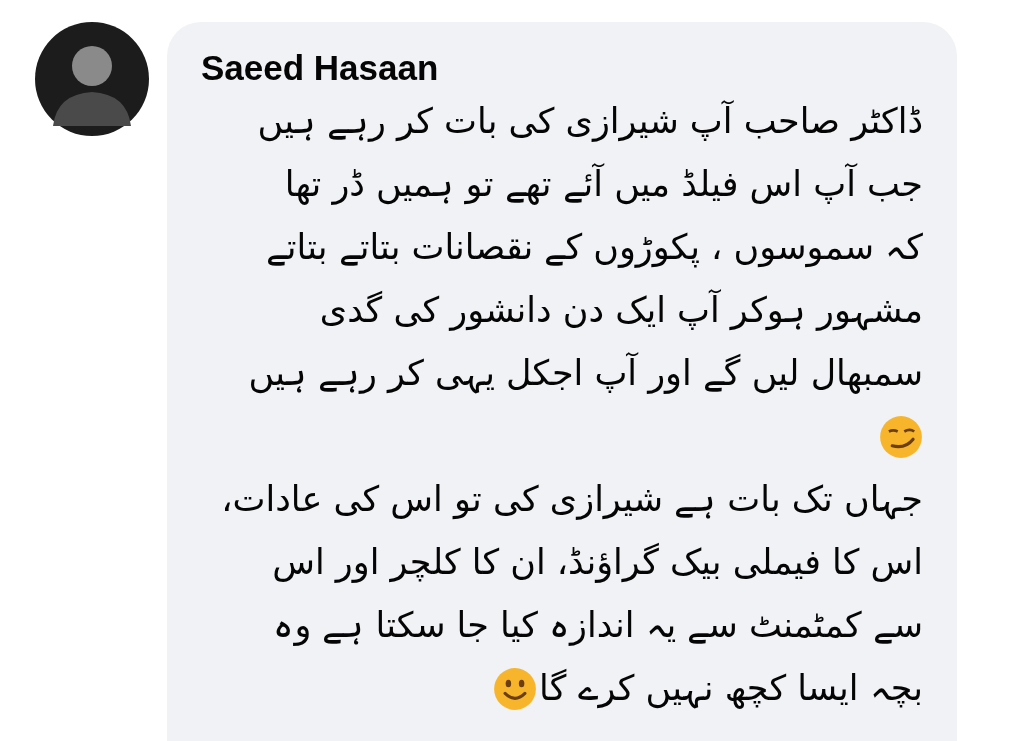 This screenshot has height=741, width=1024. Describe the element at coordinates (597, 563) in the screenshot. I see `comment-text: اس کا فیملی بیک گراؤنڈ، ان کا کلچر اور اس` at that location.